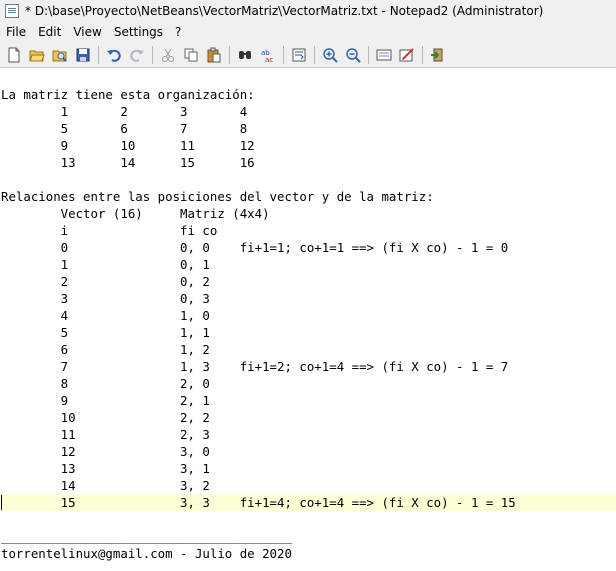 This screenshot has width=616, height=571. What do you see at coordinates (308, 264) in the screenshot?
I see `text-line: 1 0, 1` at bounding box center [308, 264].